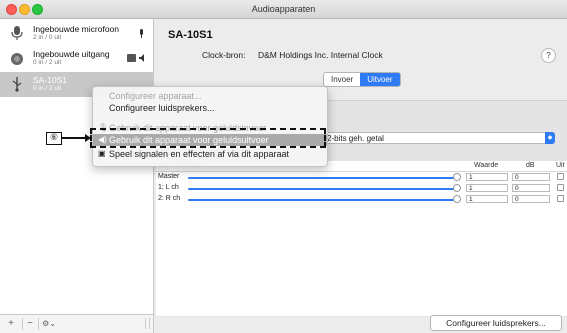 The width and height of the screenshot is (567, 333). What do you see at coordinates (17, 84) in the screenshot?
I see `usb-icon` at bounding box center [17, 84].